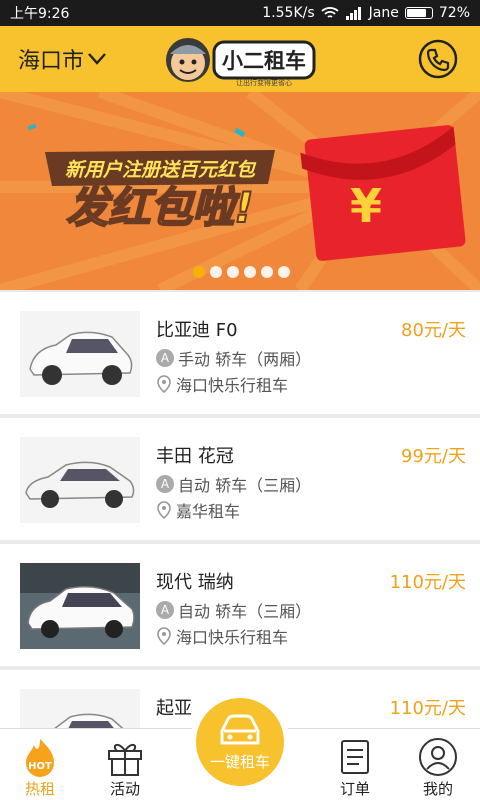 The image size is (480, 800). Describe the element at coordinates (97, 59) in the screenshot. I see `chevron-down-icon` at that location.